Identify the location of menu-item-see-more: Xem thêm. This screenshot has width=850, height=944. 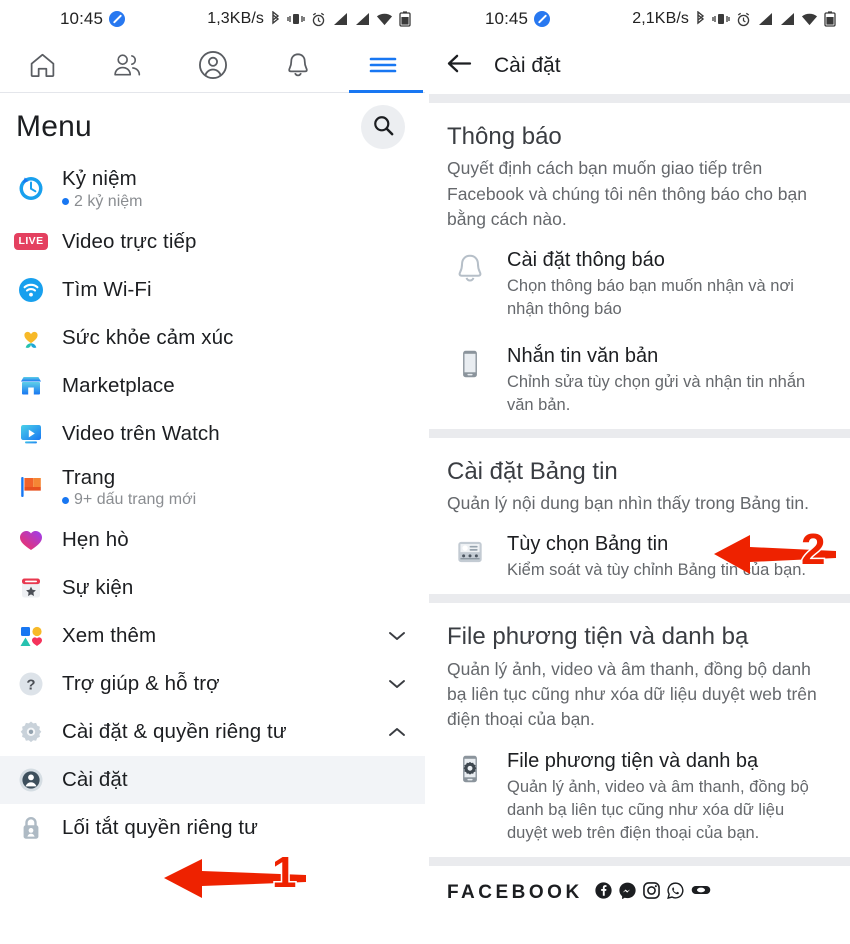
(212, 636).